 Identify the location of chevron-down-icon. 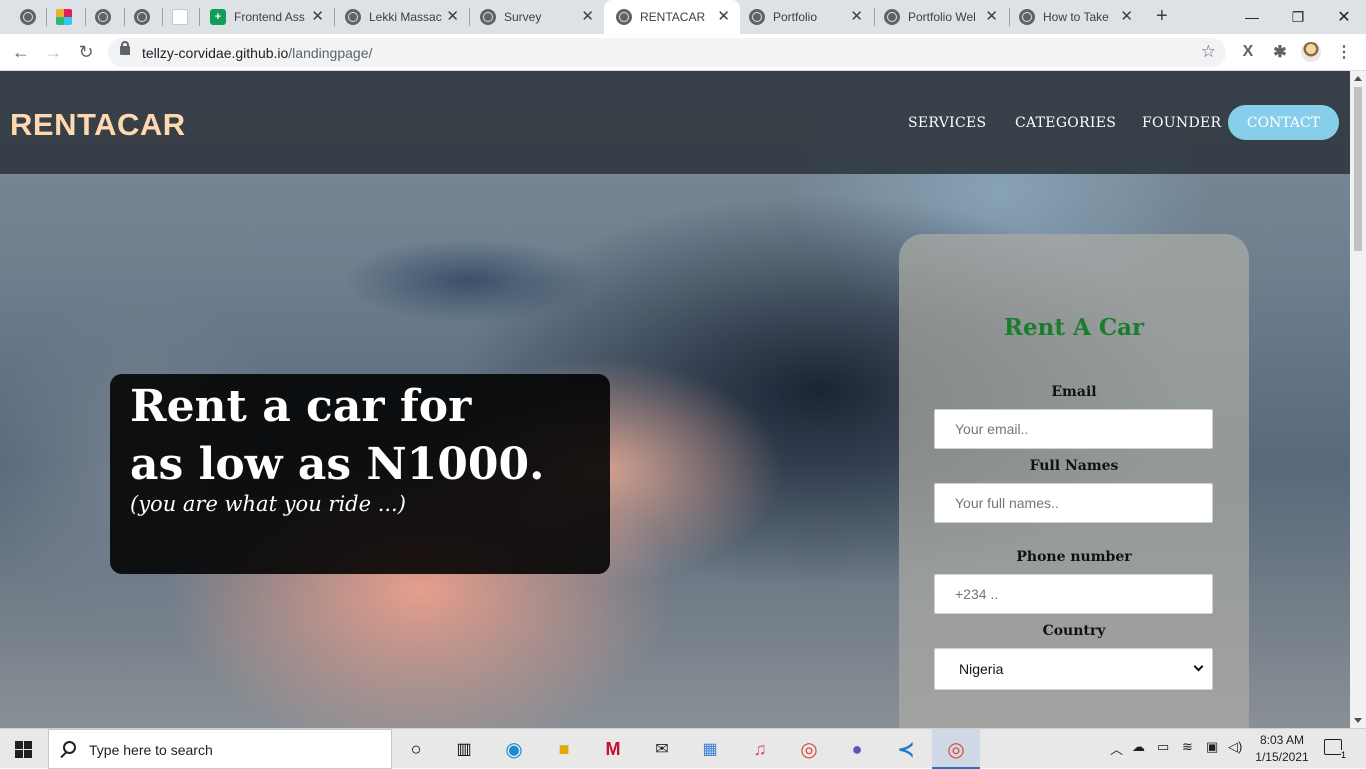
(1198, 666).